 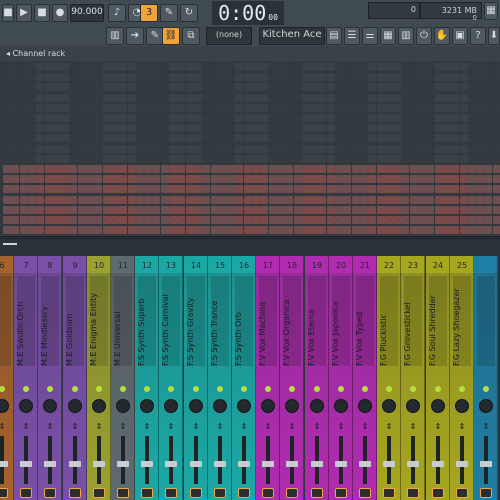 What do you see at coordinates (171, 36) in the screenshot?
I see `link-button: ⛓` at bounding box center [171, 36].